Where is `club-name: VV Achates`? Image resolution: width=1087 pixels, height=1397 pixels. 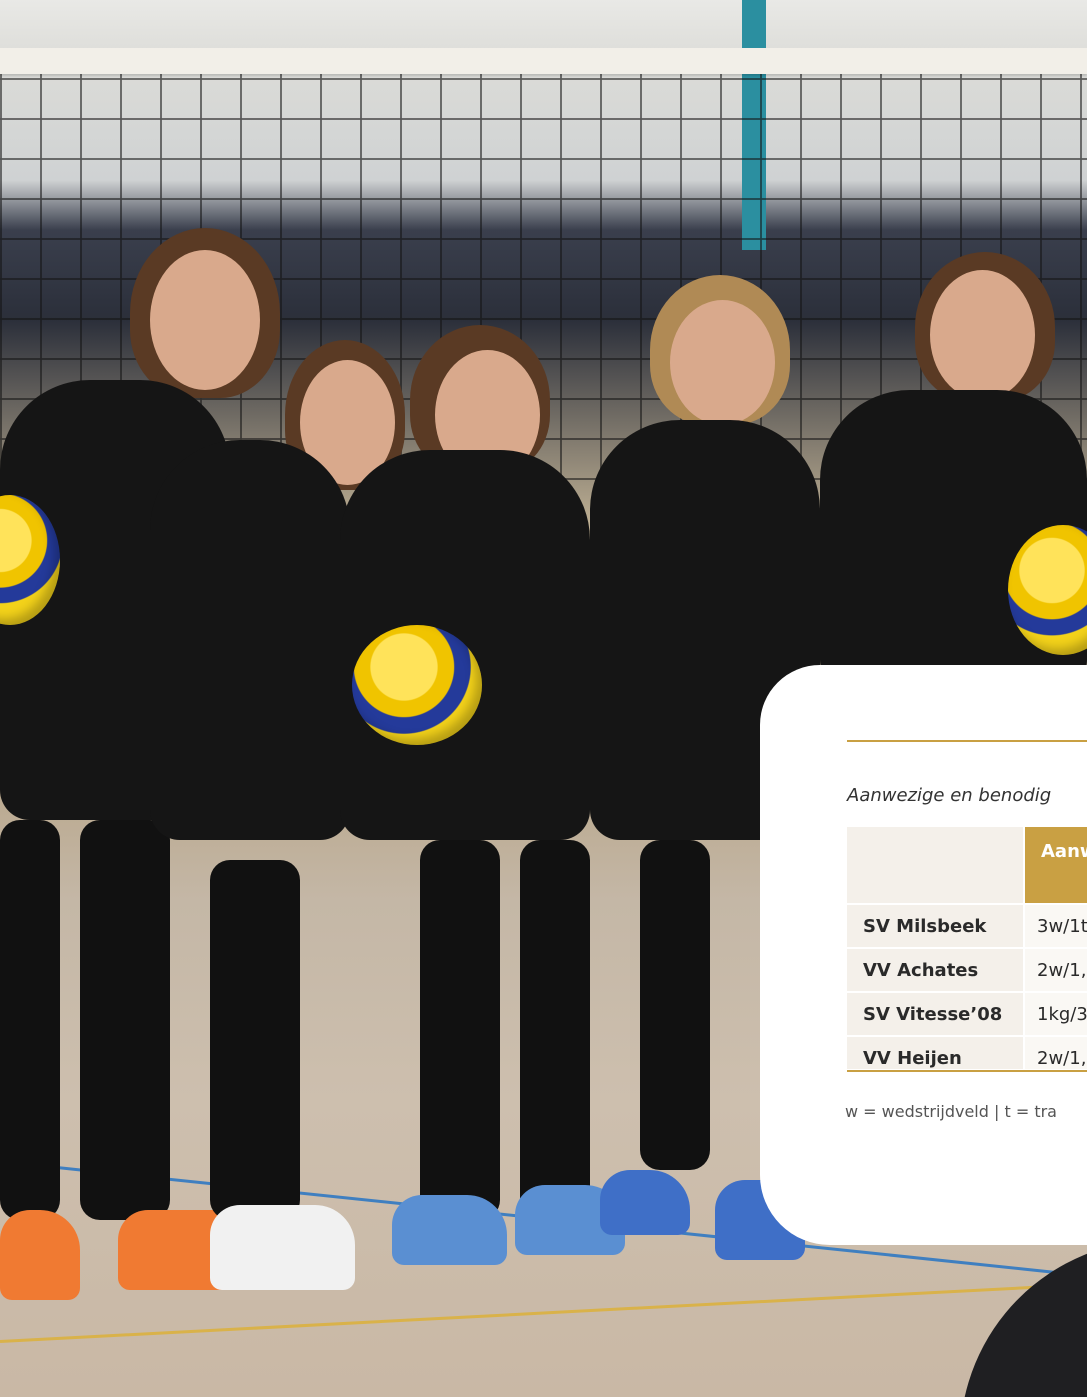 club-name: VV Achates is located at coordinates (921, 970).